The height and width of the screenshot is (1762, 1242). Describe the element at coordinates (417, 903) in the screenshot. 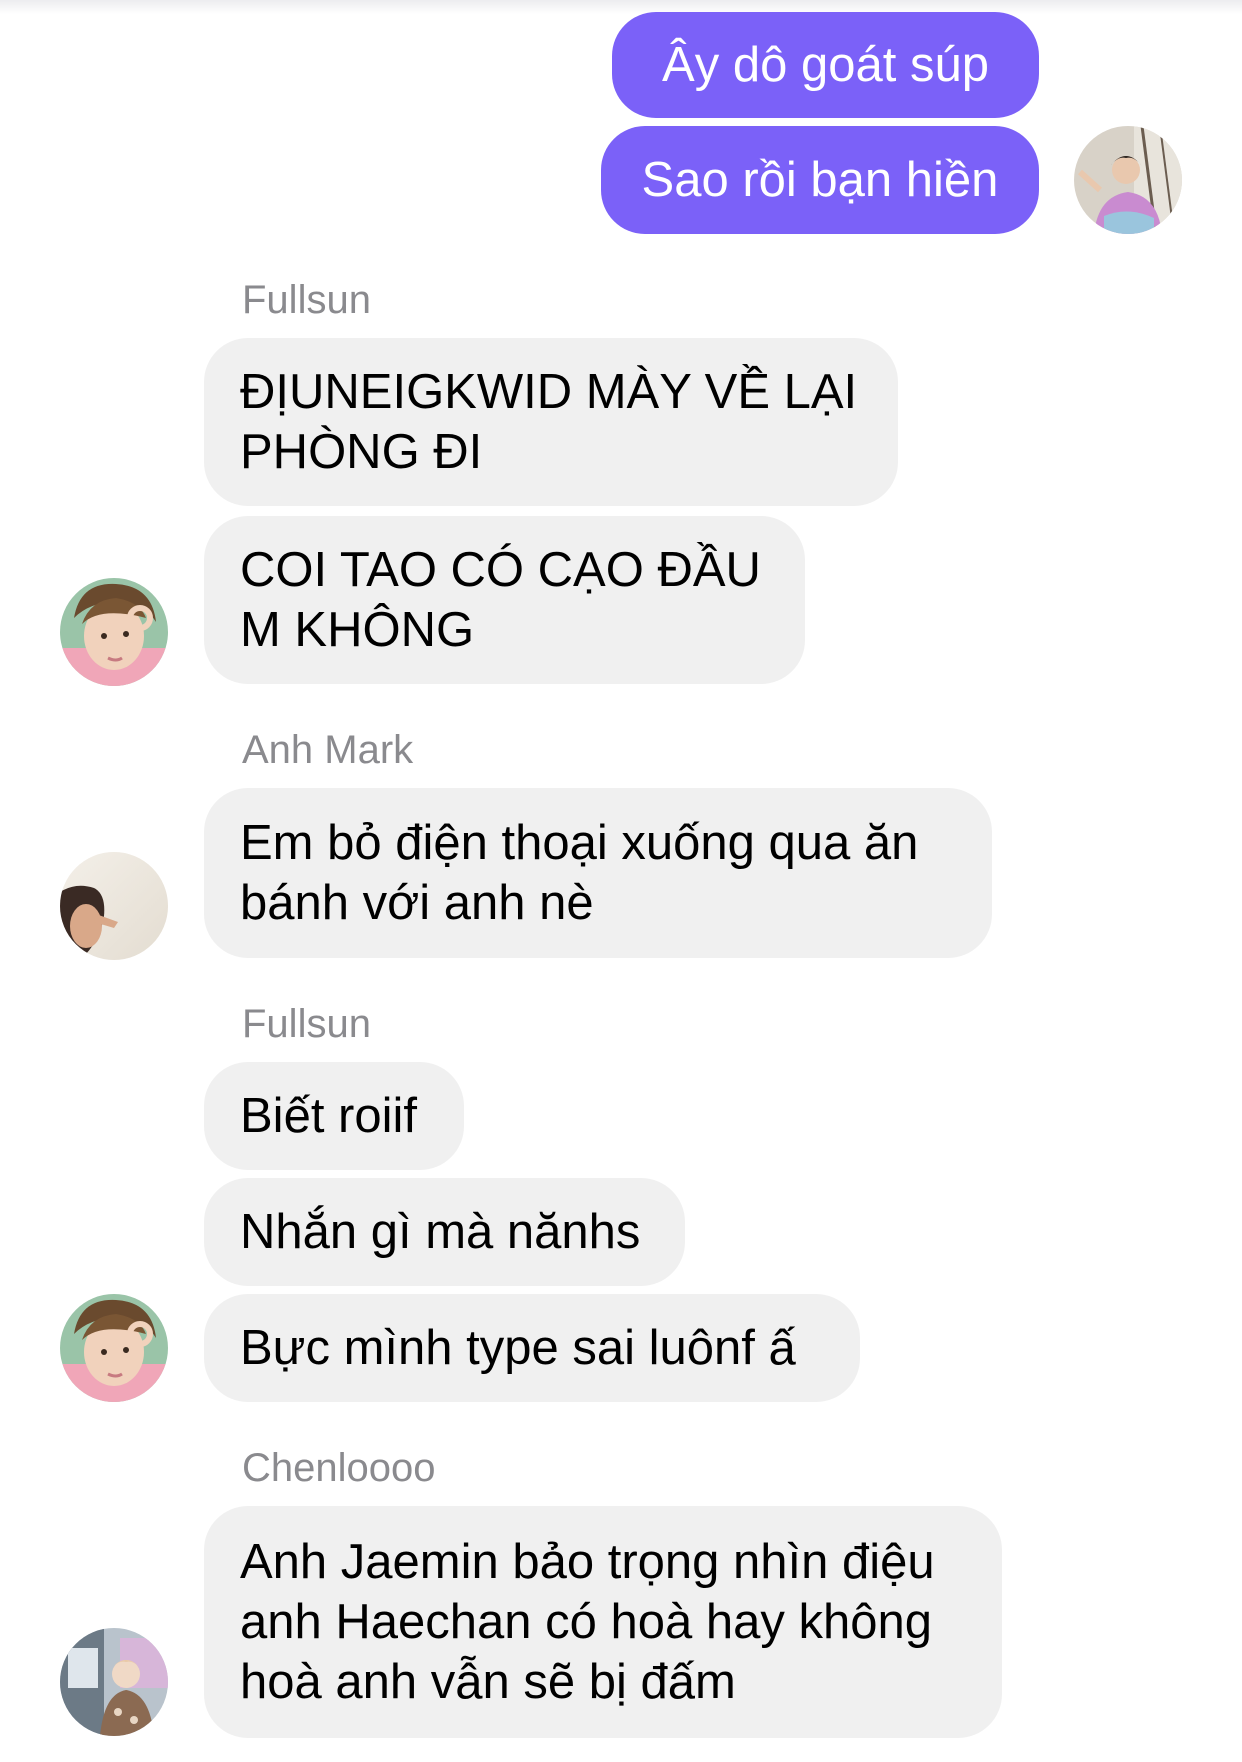

I see `message-text-line: bánh với anh nè` at that location.